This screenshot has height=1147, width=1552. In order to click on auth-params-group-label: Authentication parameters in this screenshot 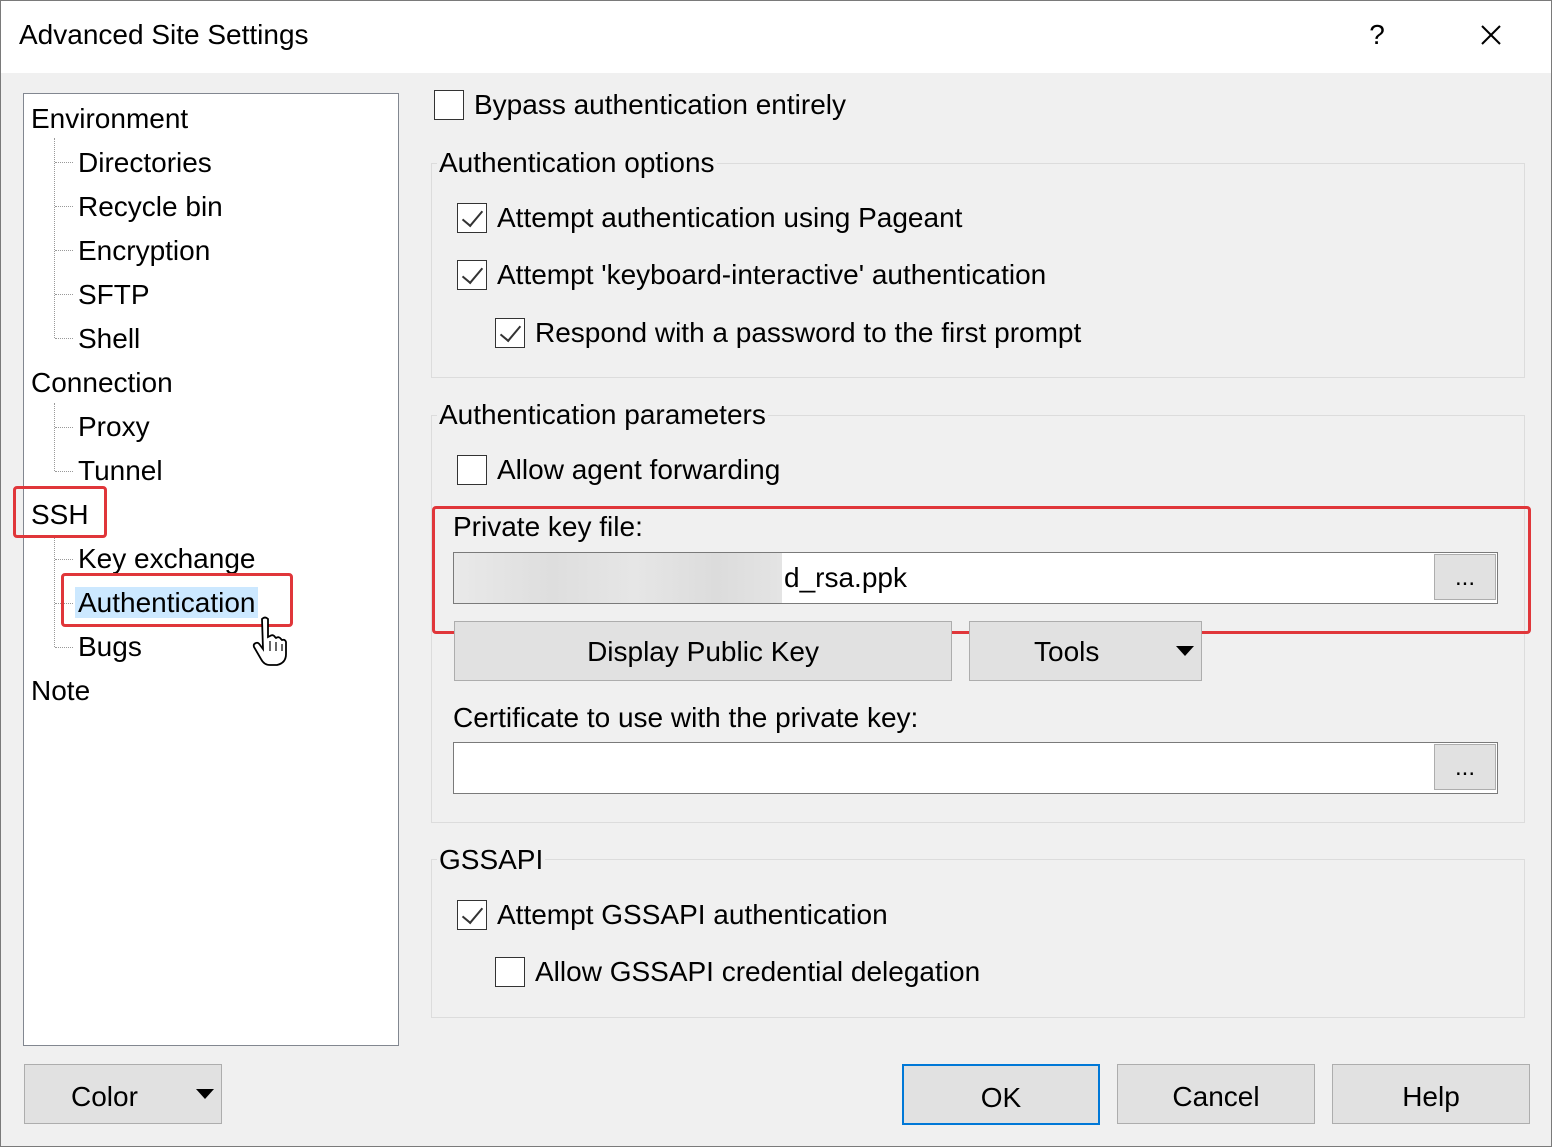, I will do `click(602, 415)`.